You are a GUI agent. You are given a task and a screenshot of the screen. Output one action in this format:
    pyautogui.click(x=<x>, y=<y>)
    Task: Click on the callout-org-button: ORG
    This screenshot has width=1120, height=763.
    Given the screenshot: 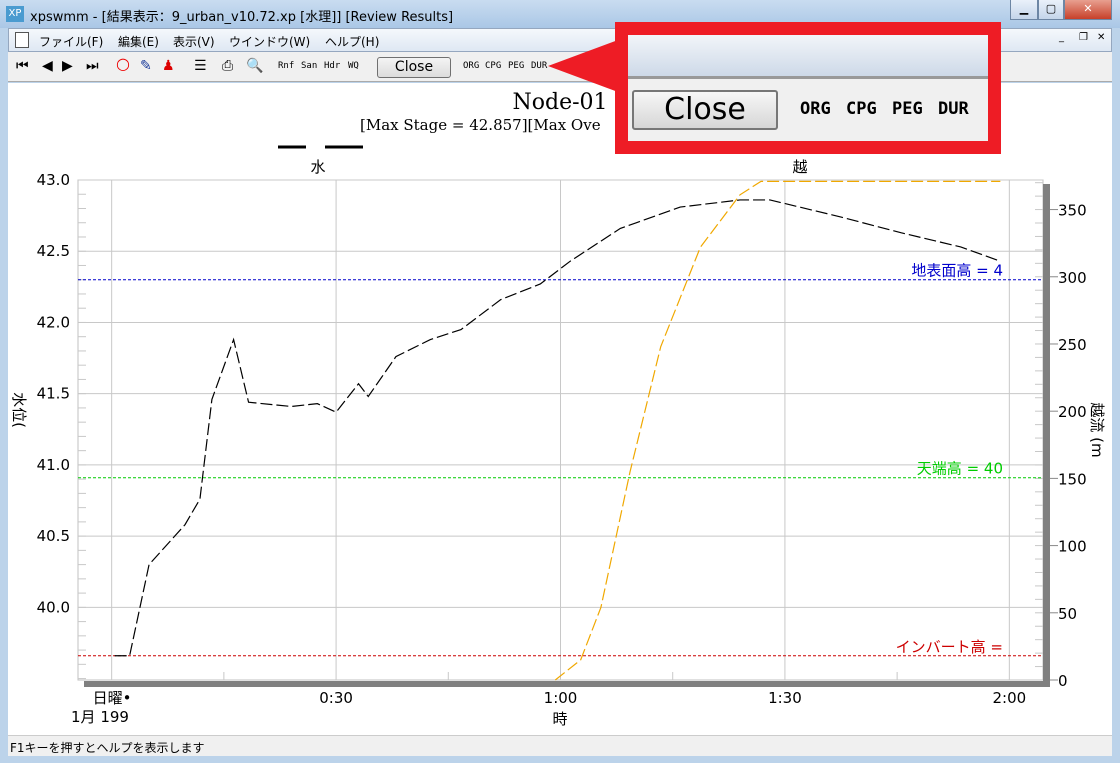 What is the action you would take?
    pyautogui.click(x=815, y=109)
    